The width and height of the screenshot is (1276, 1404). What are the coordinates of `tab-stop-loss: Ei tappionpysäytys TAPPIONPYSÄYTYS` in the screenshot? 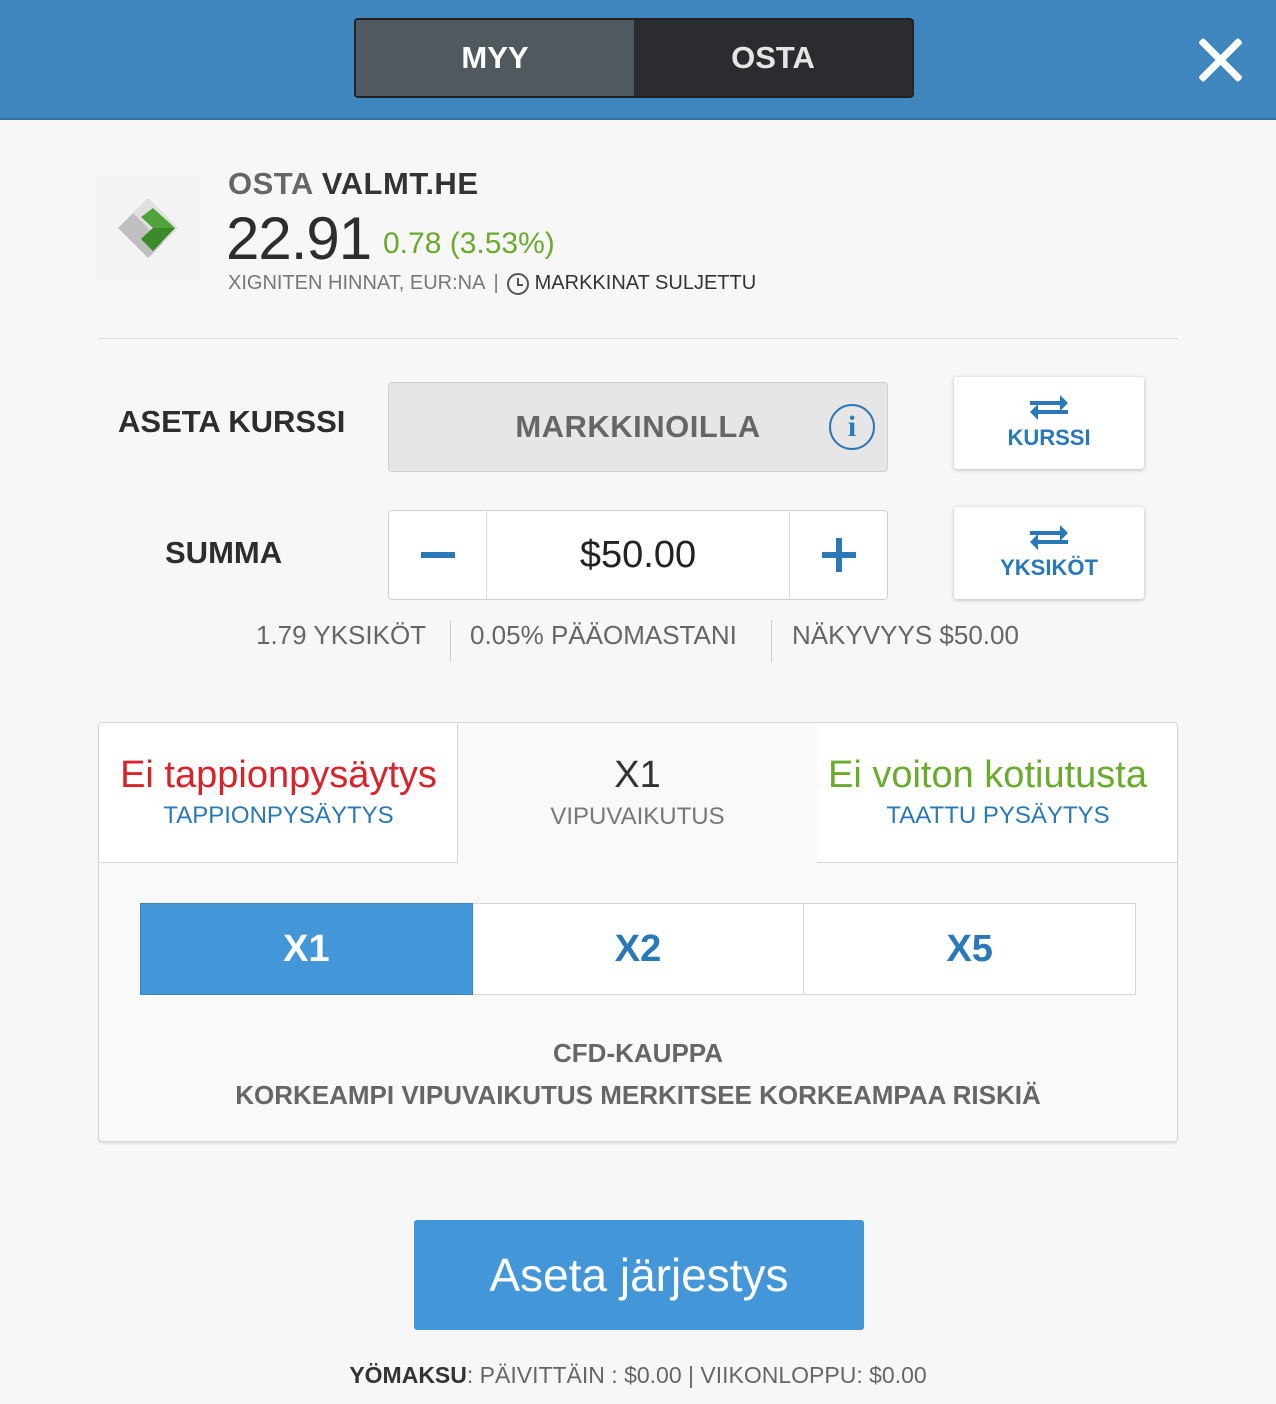 It's located at (278, 793).